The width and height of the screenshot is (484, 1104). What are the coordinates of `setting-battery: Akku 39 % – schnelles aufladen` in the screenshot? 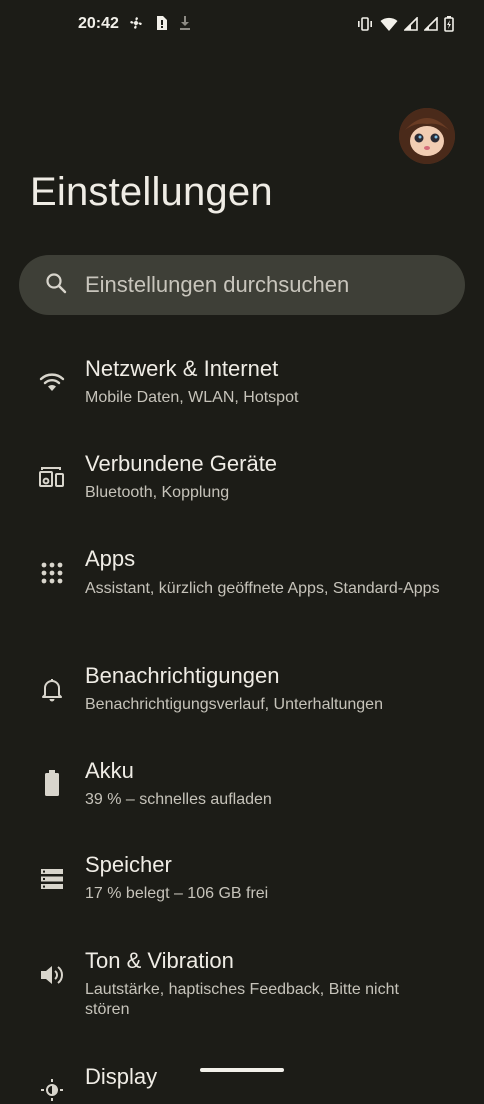 It's located at (242, 778).